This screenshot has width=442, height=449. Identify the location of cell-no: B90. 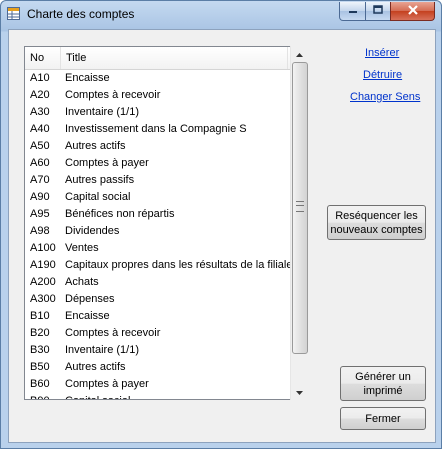
(50, 396).